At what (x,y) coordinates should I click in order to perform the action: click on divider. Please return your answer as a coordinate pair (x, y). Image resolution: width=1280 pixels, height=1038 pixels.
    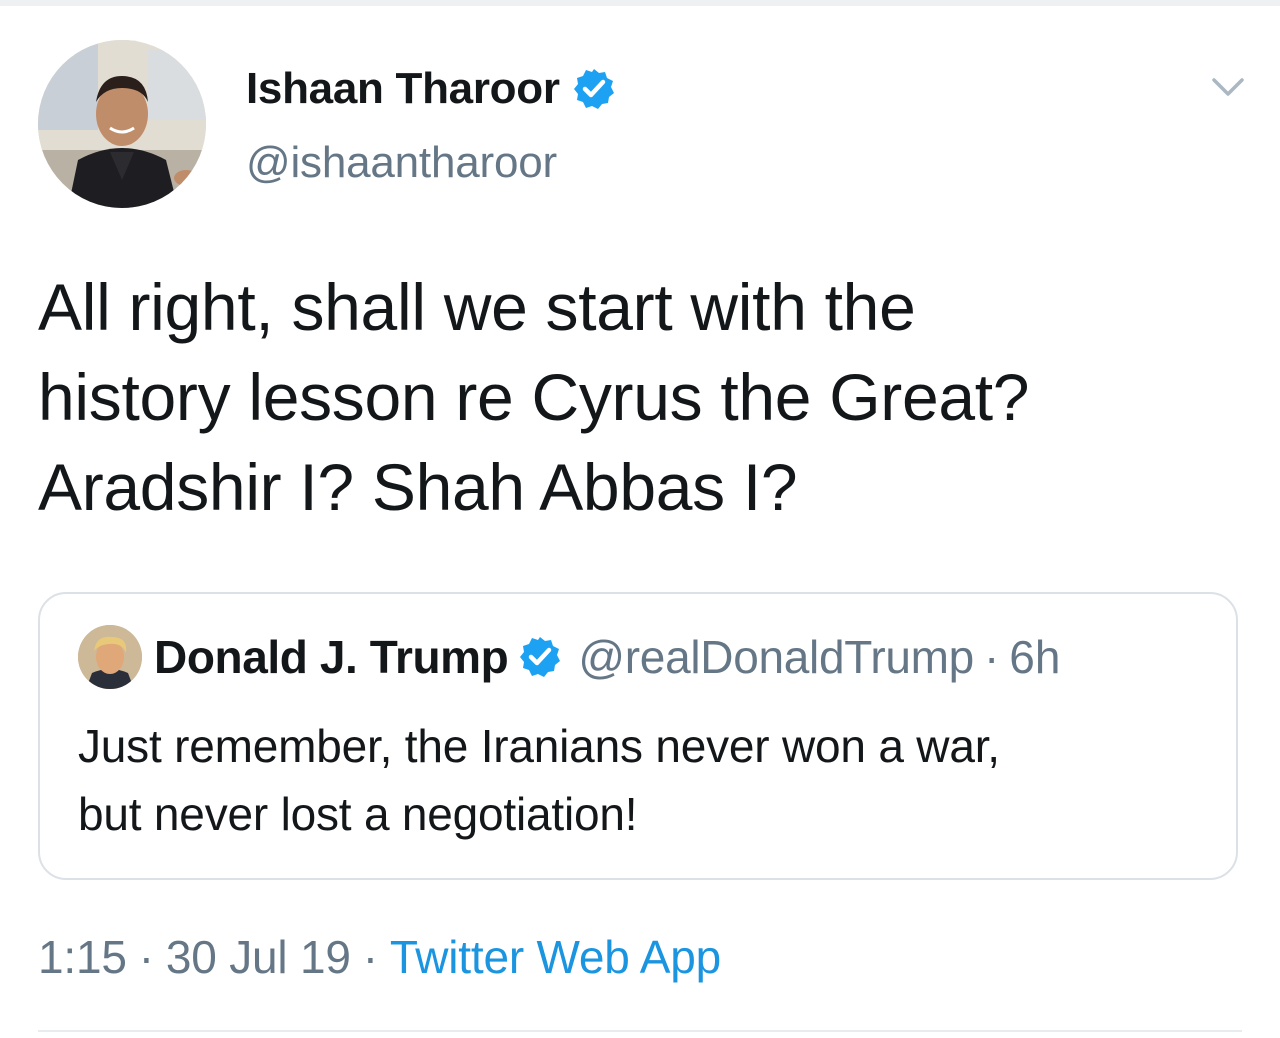
    Looking at the image, I should click on (640, 1031).